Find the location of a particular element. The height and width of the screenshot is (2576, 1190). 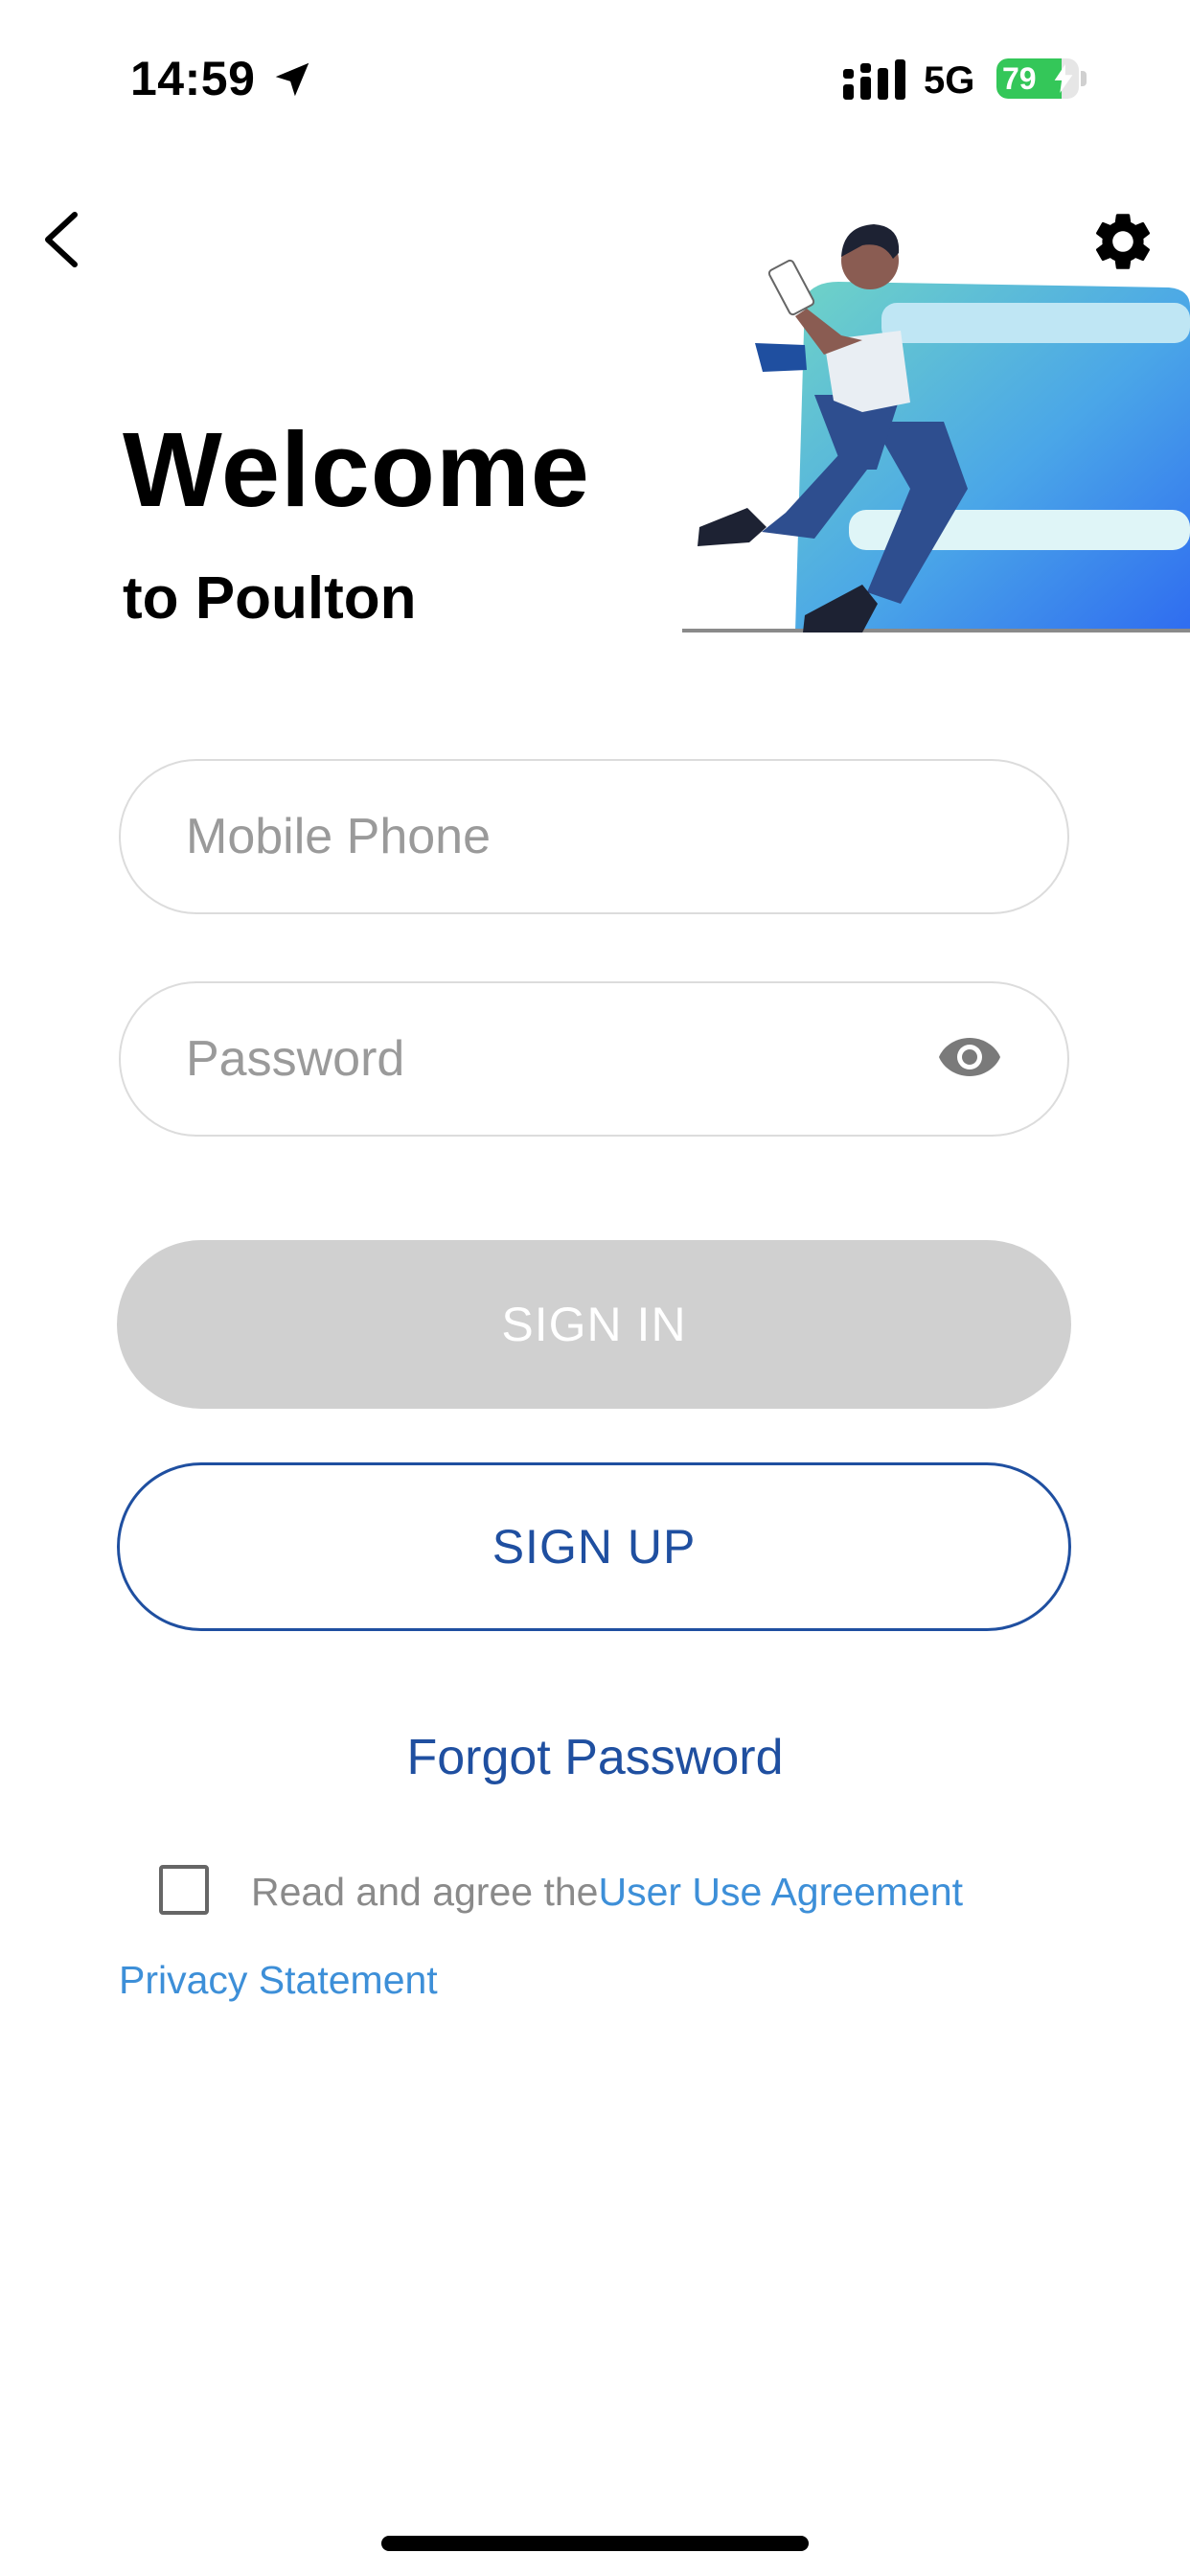

welcome-subtitle: to Poulton is located at coordinates (270, 598).